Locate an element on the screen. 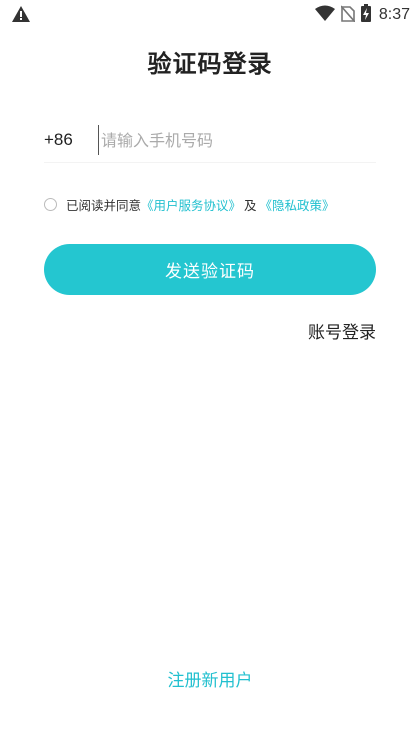 This screenshot has width=420, height=746. agreement-prefix: 已阅读并同意 is located at coordinates (104, 205).